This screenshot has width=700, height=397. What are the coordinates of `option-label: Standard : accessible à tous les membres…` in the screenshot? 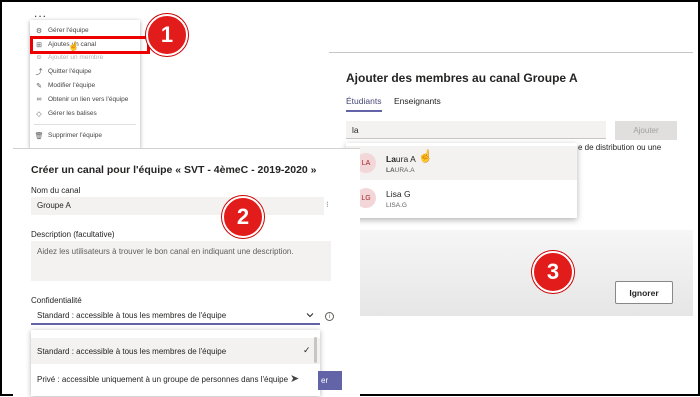 It's located at (132, 351).